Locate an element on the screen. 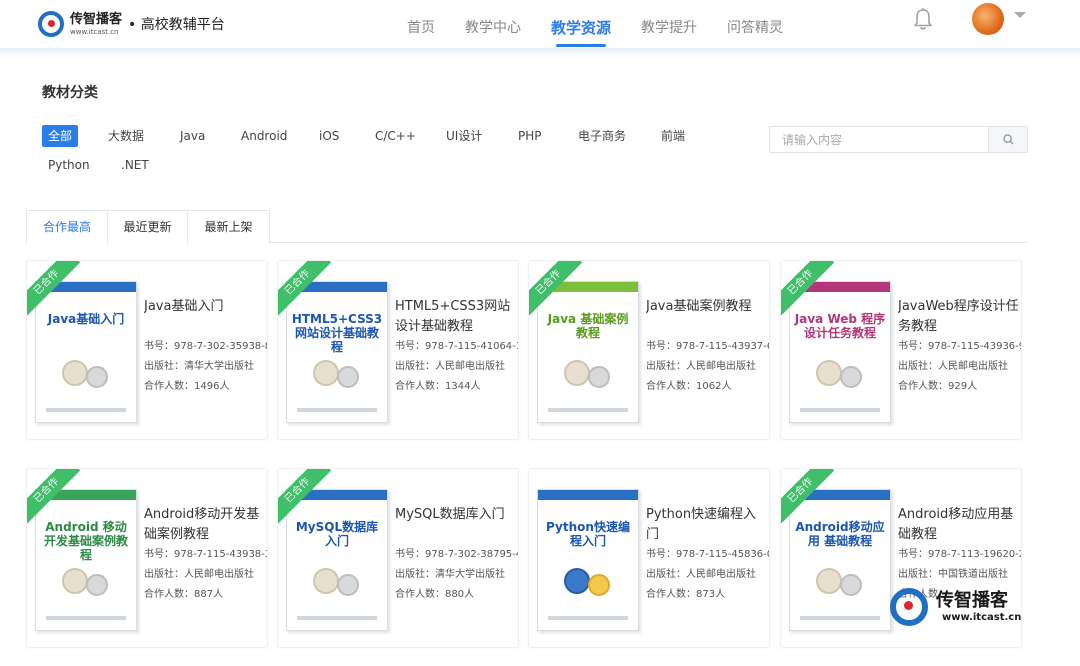 This screenshot has width=1080, height=666. logo: 传智播客 www.itcast.cn • 高校教辅平台 is located at coordinates (131, 24).